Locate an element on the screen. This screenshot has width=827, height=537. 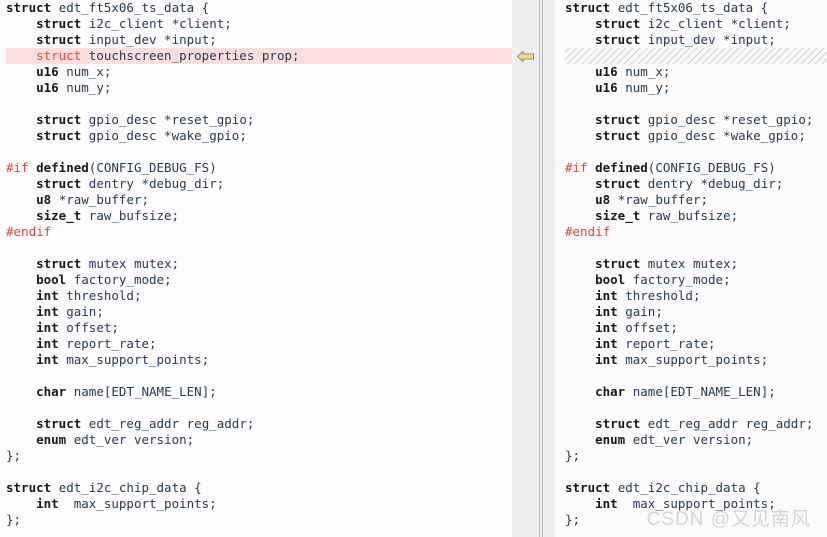
code-token: }; is located at coordinates (573, 455).